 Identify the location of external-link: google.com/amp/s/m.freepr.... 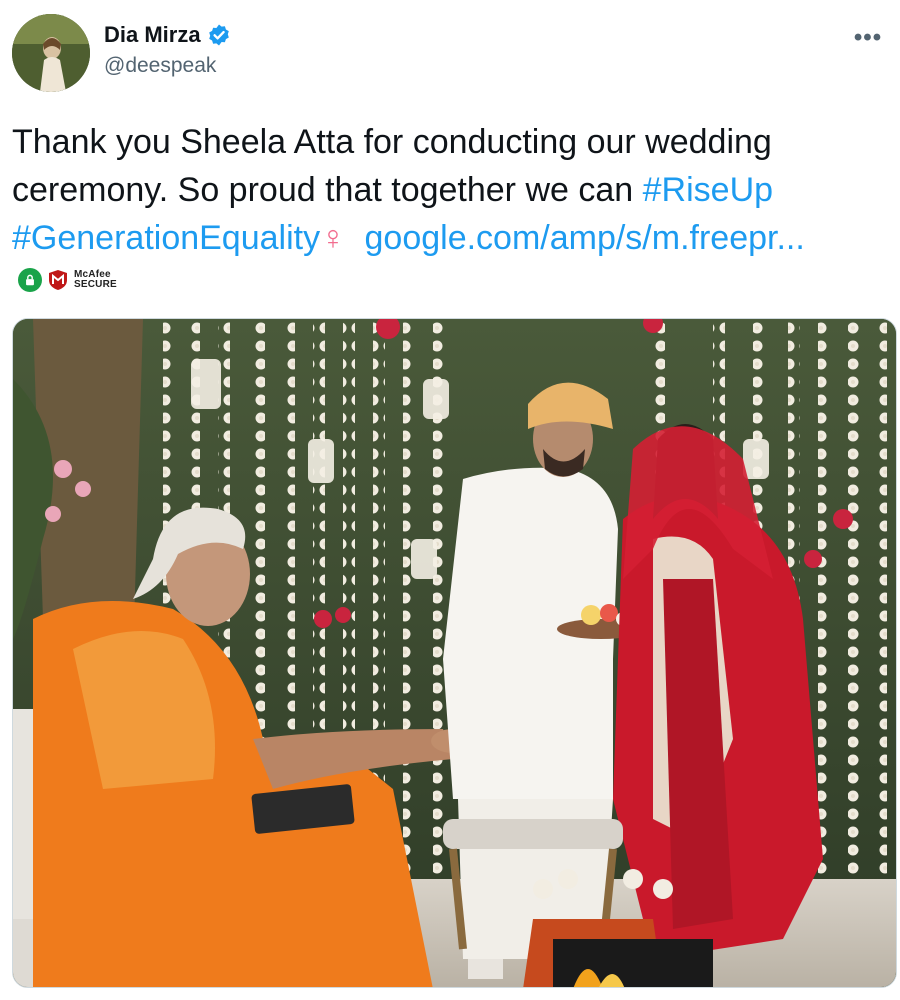
(585, 238).